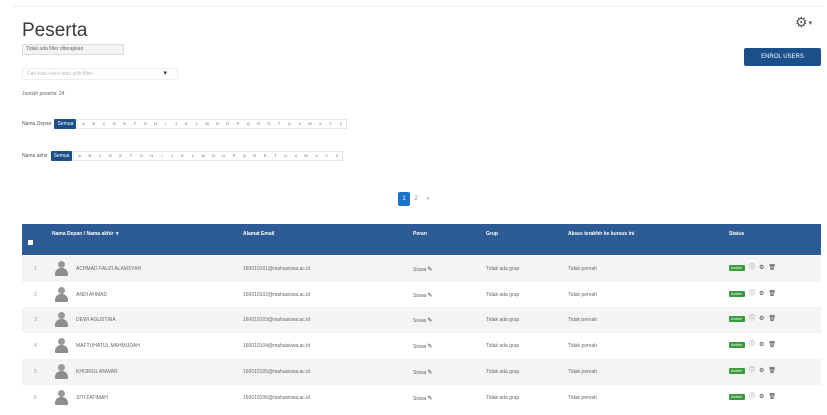 The image size is (827, 415). Describe the element at coordinates (86, 234) in the screenshot. I see `column-name-header: Nama Depan / Nama akhir ▼` at that location.